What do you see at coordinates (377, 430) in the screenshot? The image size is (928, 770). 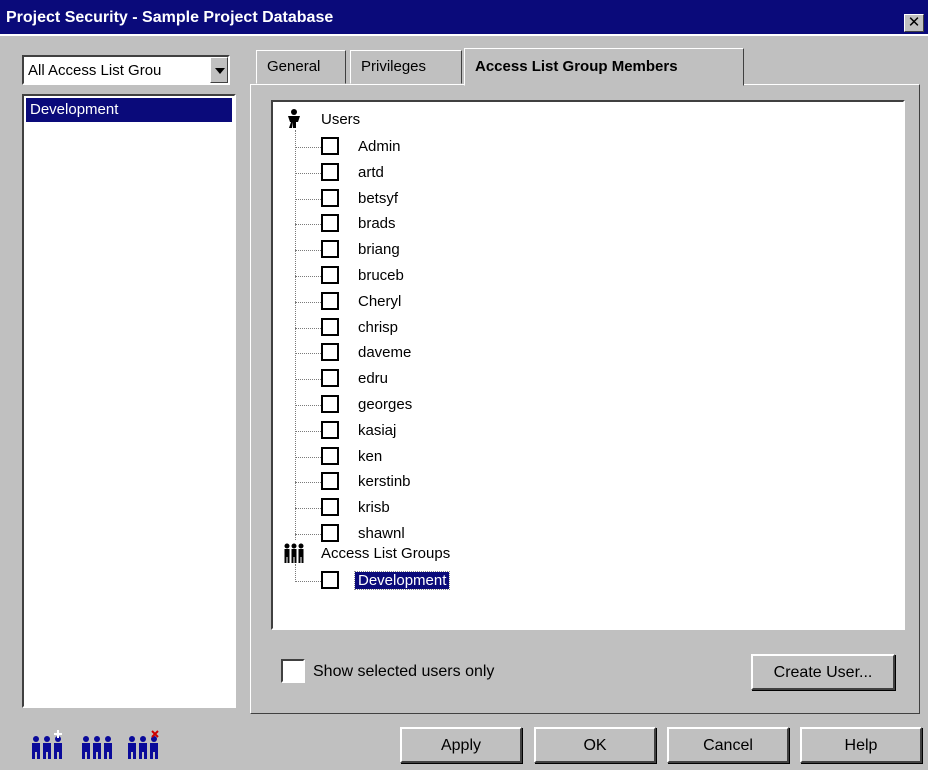 I see `member-label: kasiaj` at bounding box center [377, 430].